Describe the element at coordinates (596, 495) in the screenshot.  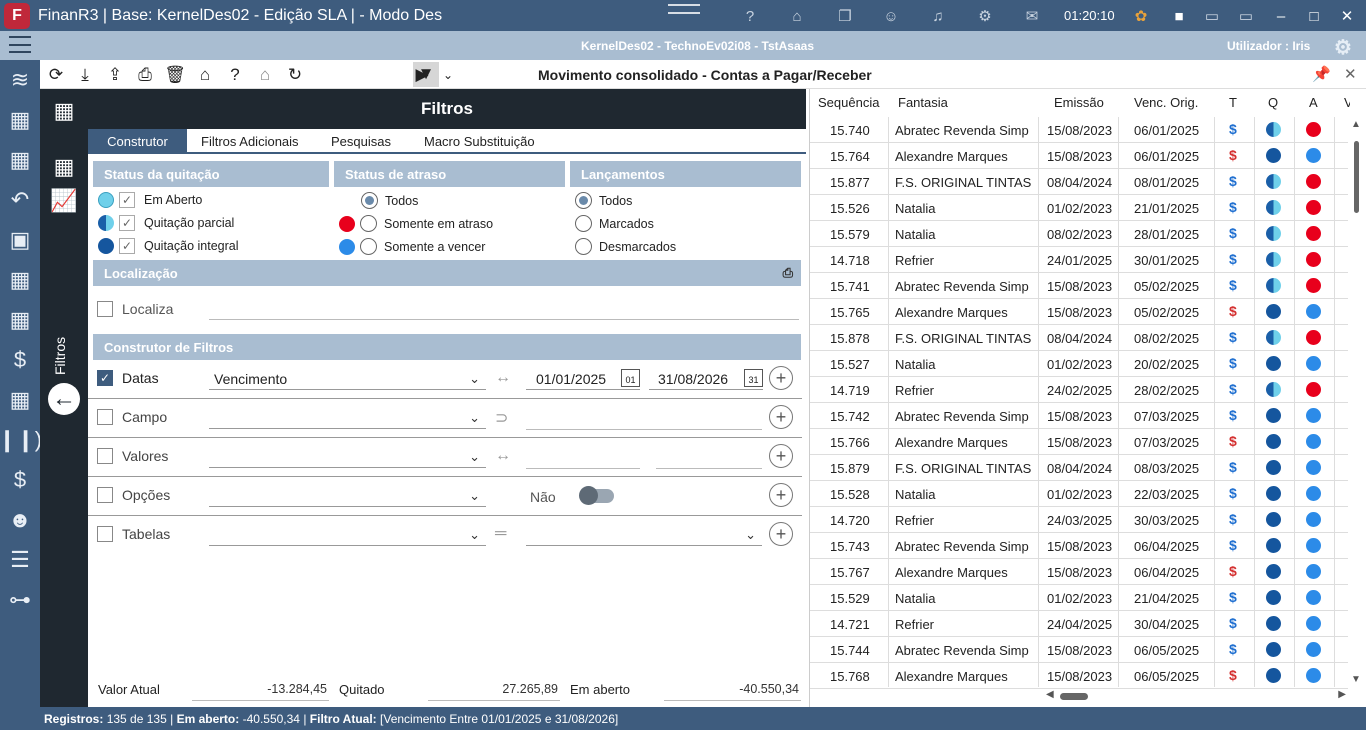
I see `opcoes-toggle` at that location.